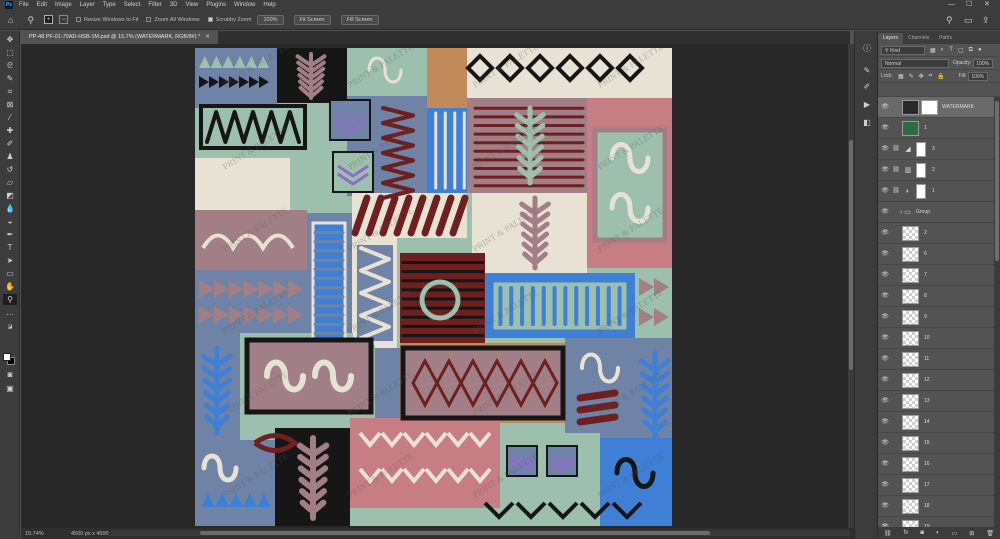  What do you see at coordinates (63, 5) in the screenshot?
I see `menu-image: Image` at bounding box center [63, 5].